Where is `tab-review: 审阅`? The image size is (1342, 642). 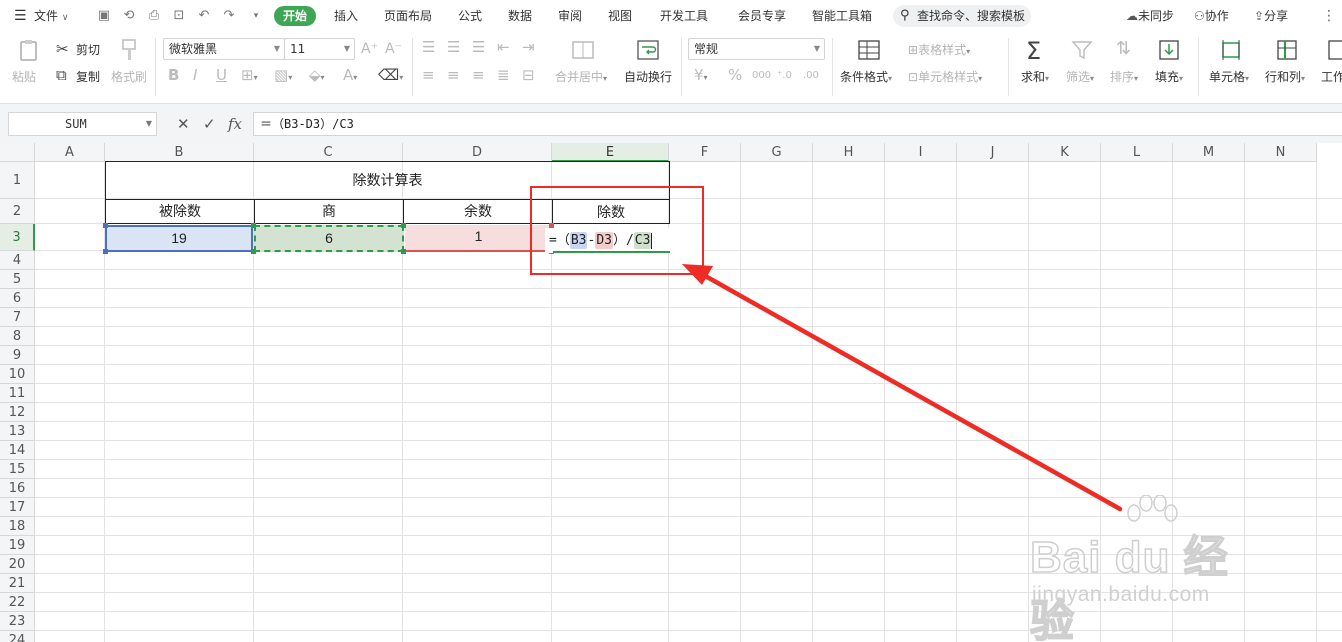 tab-review: 审阅 is located at coordinates (570, 16).